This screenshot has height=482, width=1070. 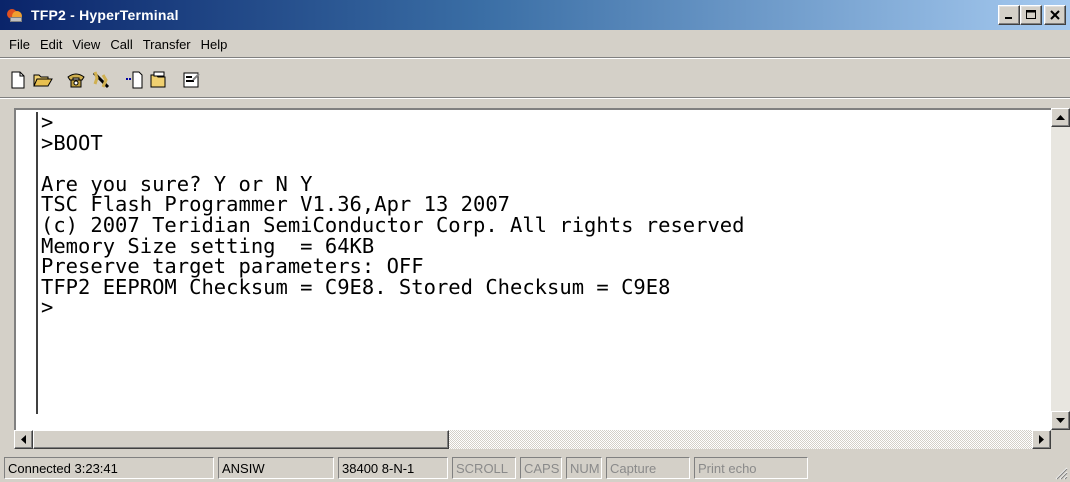 I want to click on arrow-up-icon, so click(x=1060, y=117).